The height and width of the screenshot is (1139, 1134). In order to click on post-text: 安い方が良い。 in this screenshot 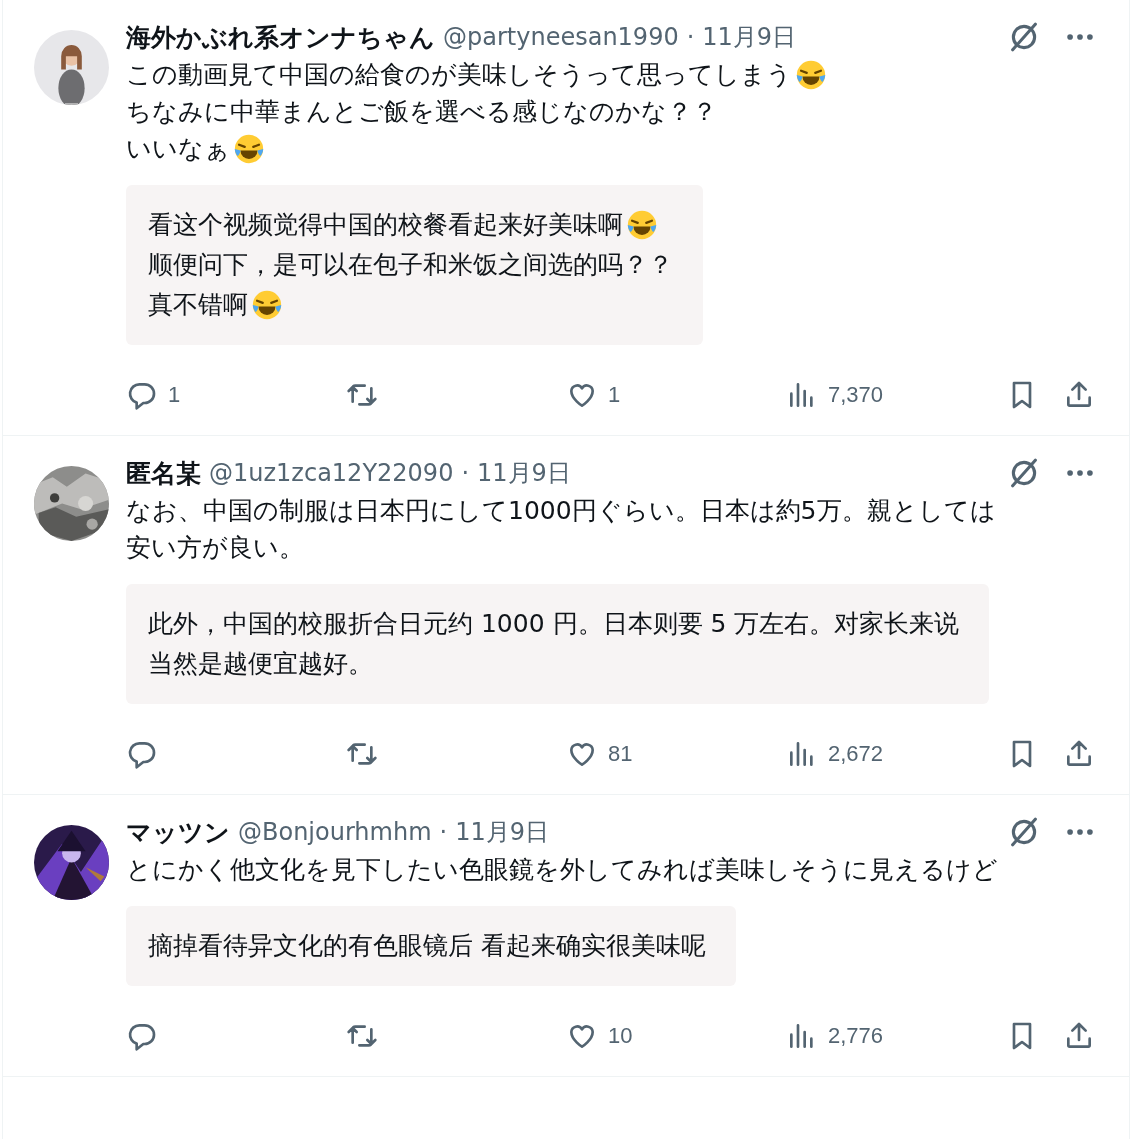, I will do `click(215, 548)`.